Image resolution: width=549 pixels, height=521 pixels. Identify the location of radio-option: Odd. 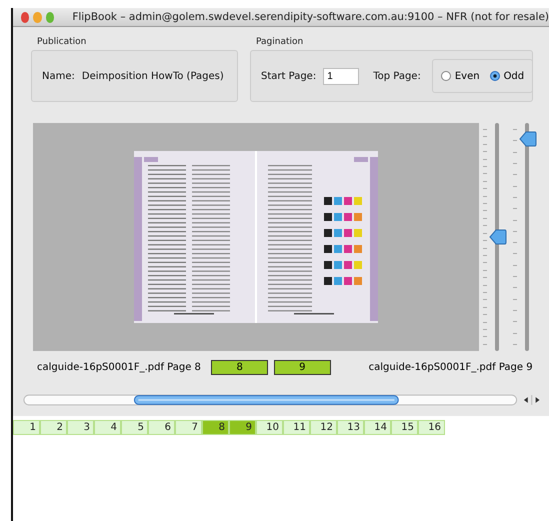
(507, 76).